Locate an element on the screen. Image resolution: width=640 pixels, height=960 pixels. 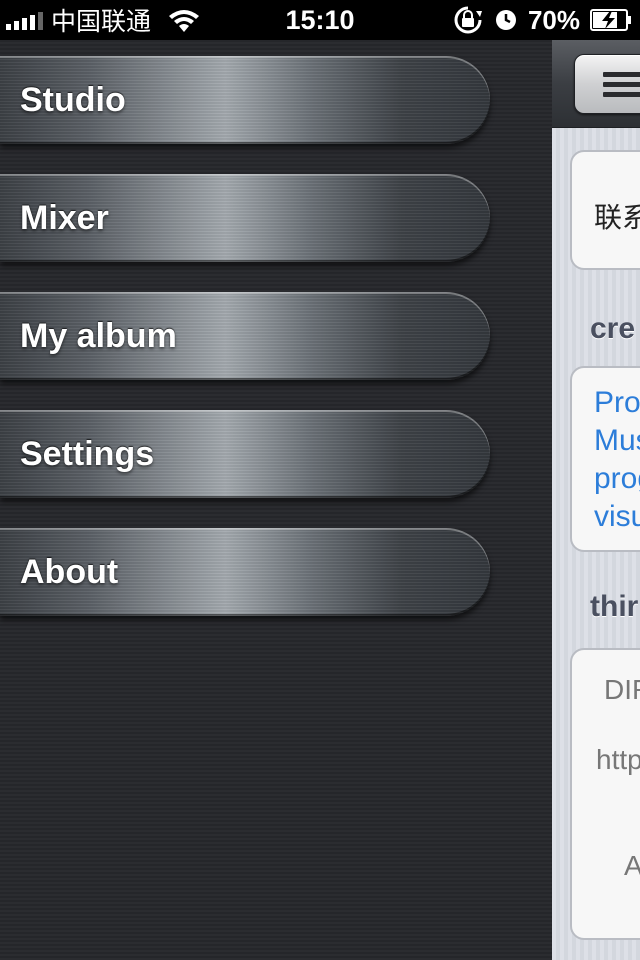
status-bar: 中国联通 15:10 70% is located at coordinates (320, 20).